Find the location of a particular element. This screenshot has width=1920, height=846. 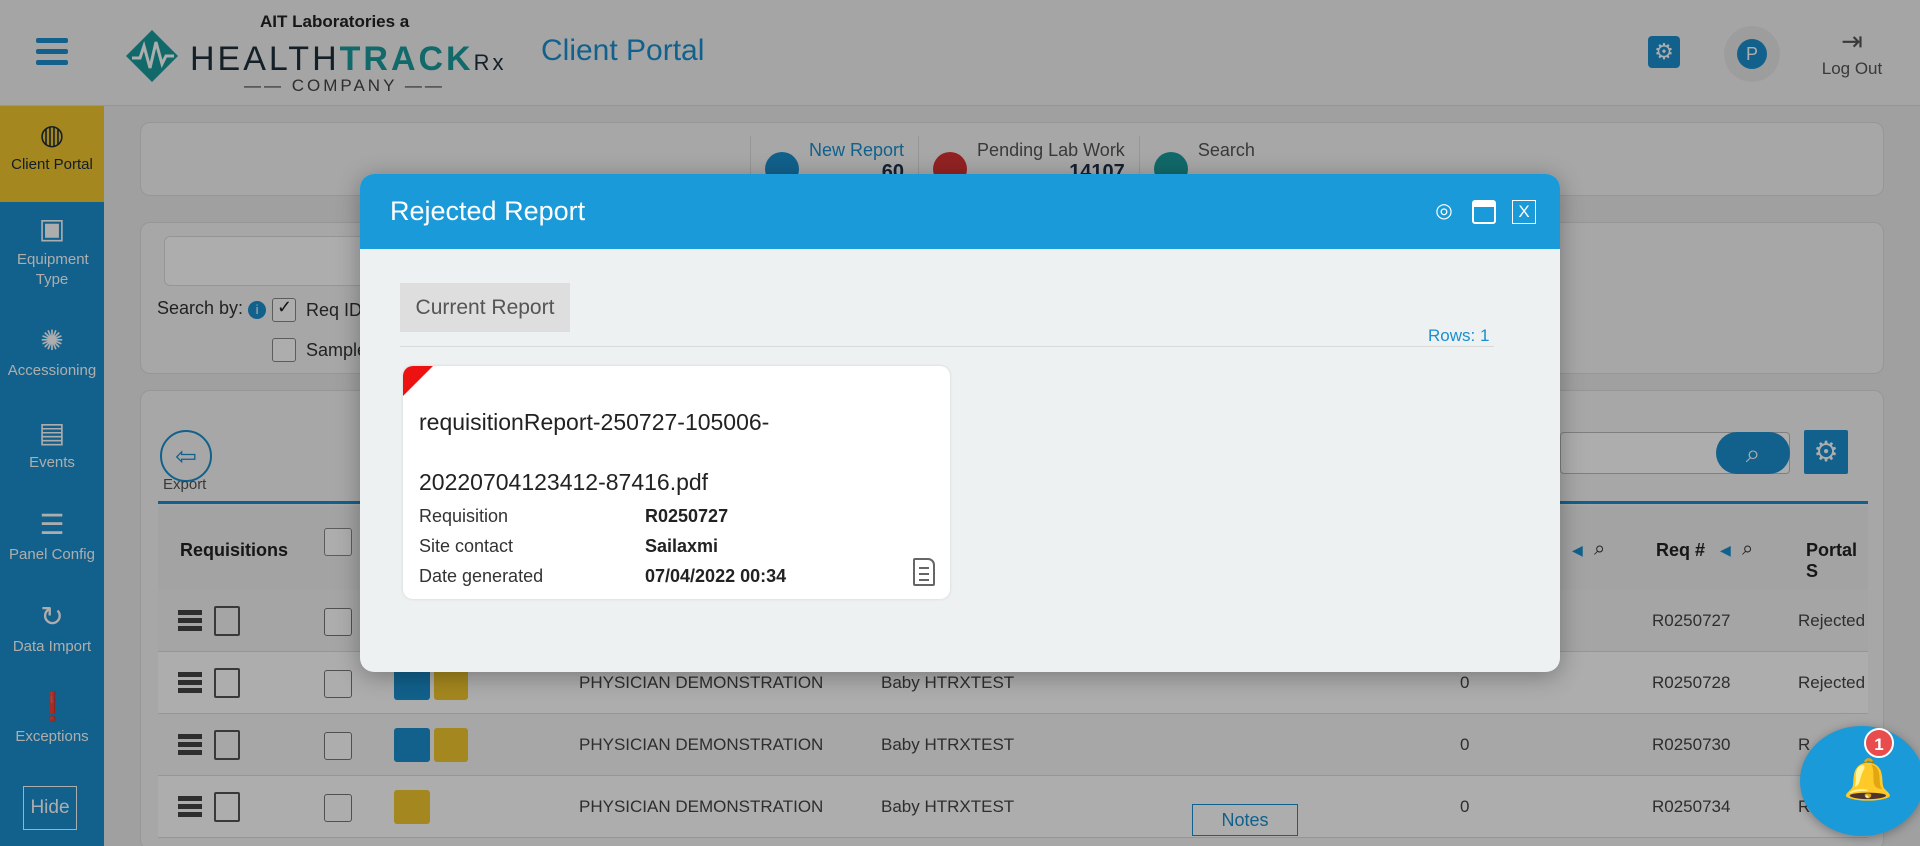

requisition-row: Requisition R0250727 is located at coordinates (573, 516).